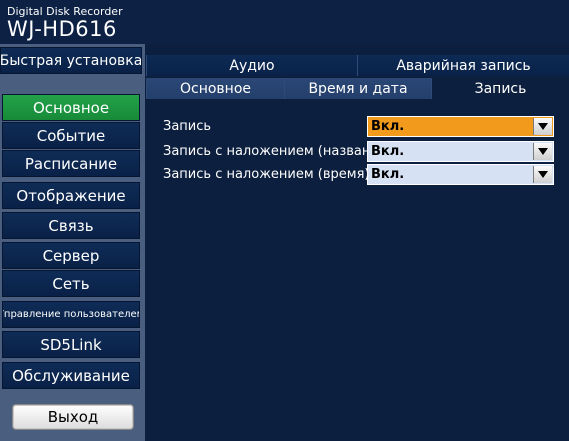 The image size is (569, 441). Describe the element at coordinates (460, 151) in the screenshot. I see `overlay-title-select: Вкл.` at that location.